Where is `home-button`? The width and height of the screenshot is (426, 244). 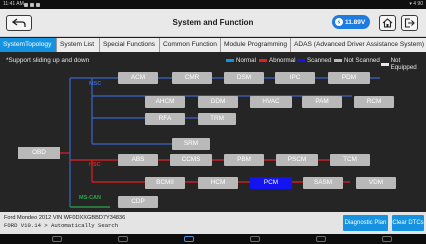 home-button is located at coordinates (387, 23).